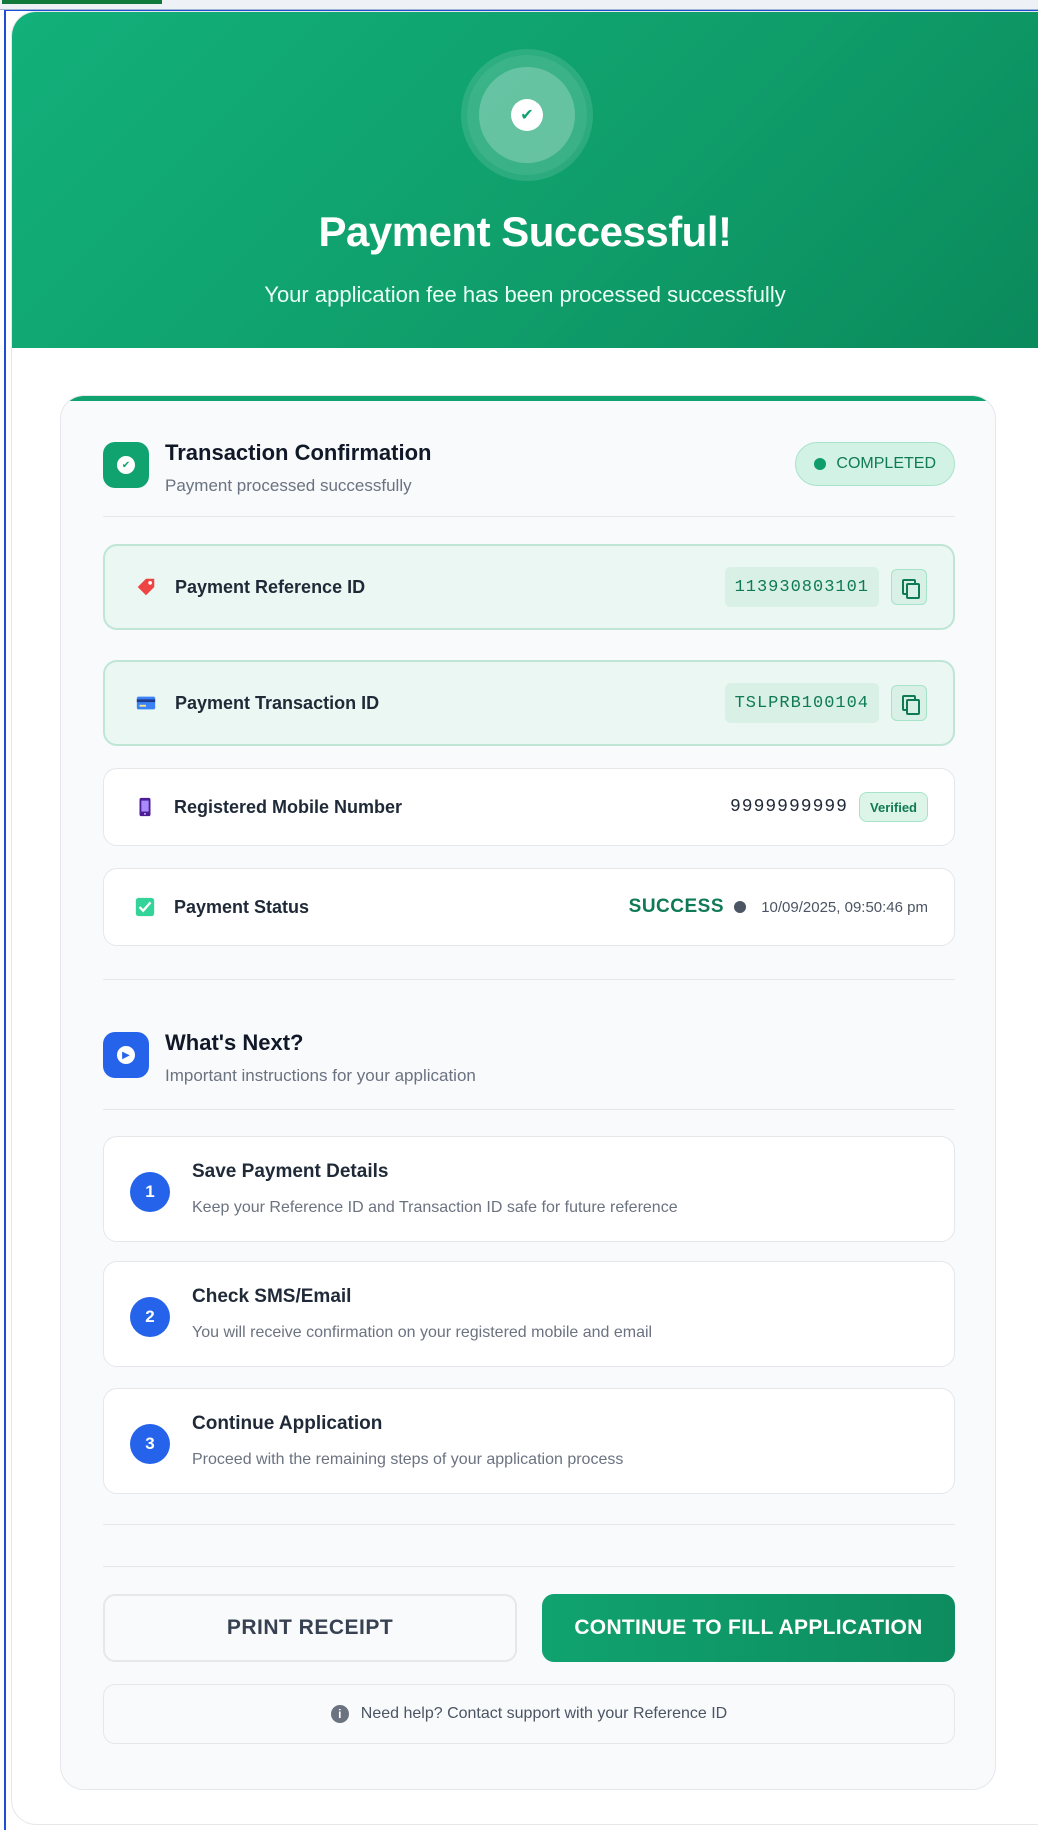  I want to click on payment-status-label: Payment Status, so click(242, 906).